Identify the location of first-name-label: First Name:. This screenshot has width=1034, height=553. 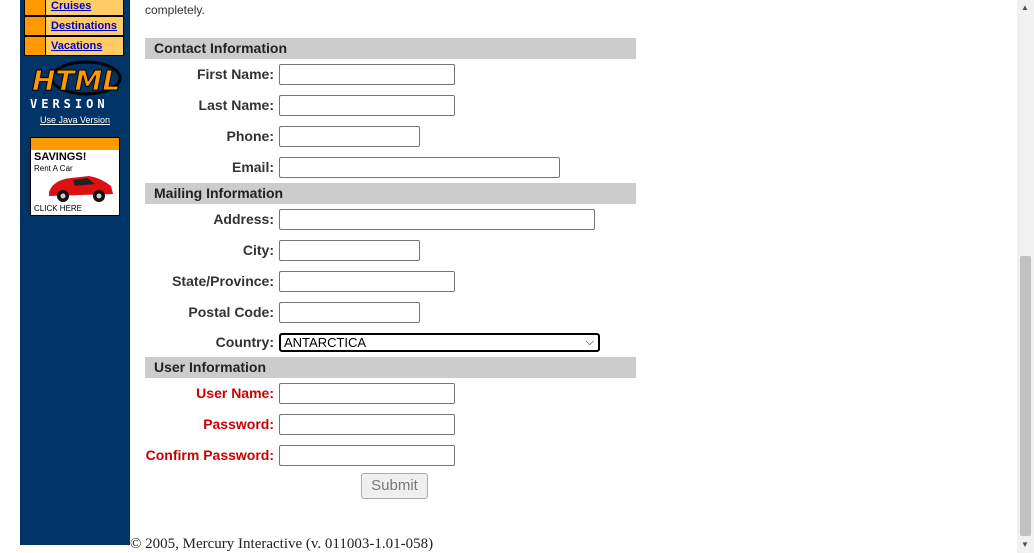
(235, 74).